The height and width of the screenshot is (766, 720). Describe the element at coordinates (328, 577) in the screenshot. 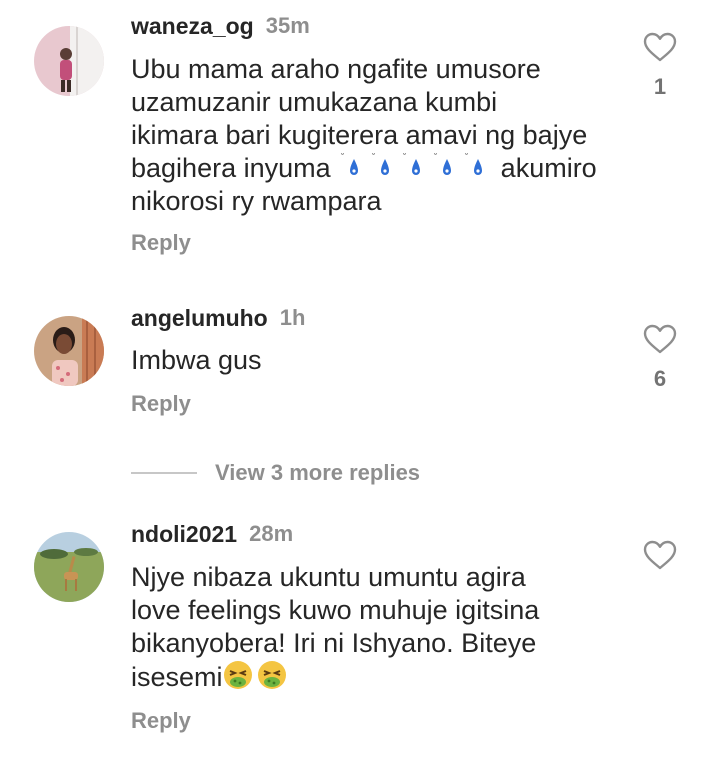

I see `comment-line: Njye nibaza ukuntu umuntu agira` at that location.